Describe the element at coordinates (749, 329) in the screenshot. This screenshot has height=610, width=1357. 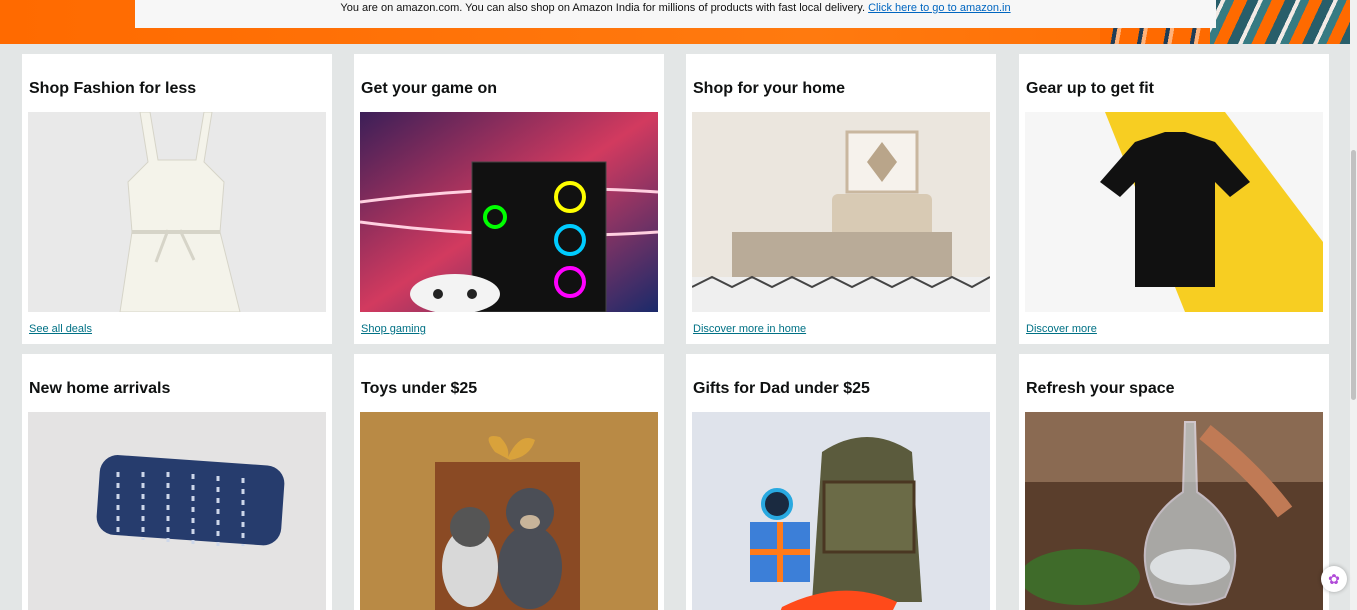
I see `discover-more-in-home-link: Discover more in home` at that location.